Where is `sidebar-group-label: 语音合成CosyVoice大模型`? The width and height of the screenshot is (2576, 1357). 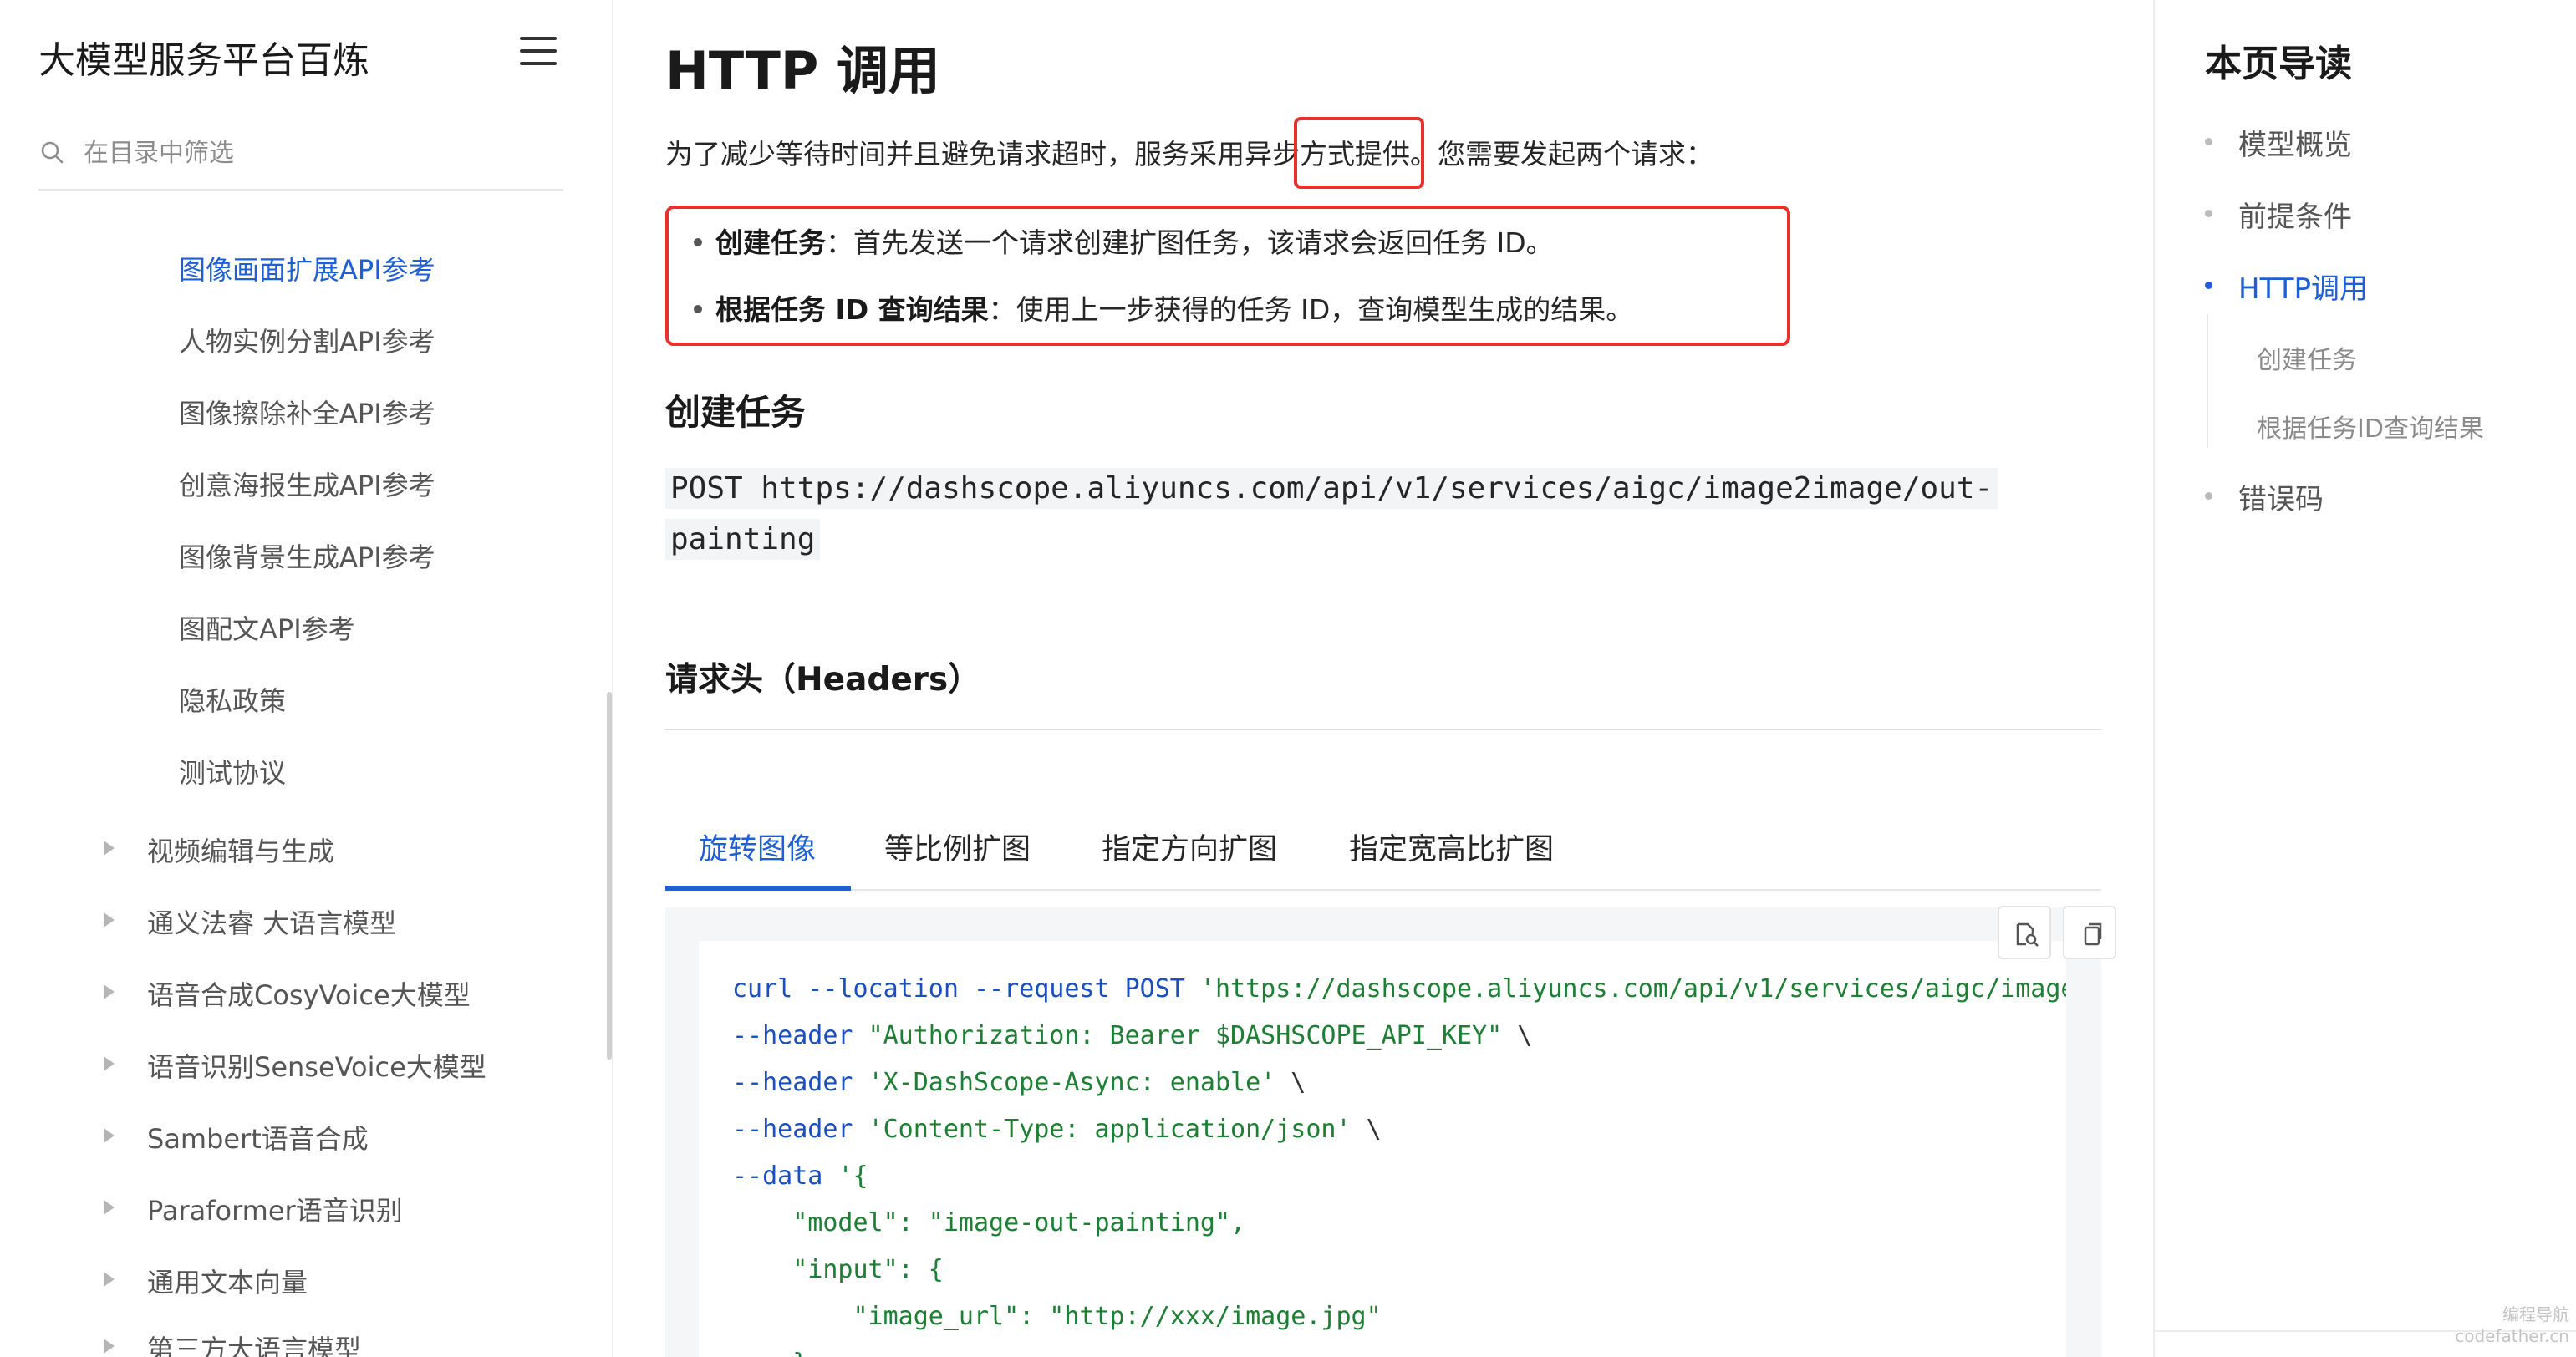
sidebar-group-label: 语音合成CosyVoice大模型 is located at coordinates (309, 995).